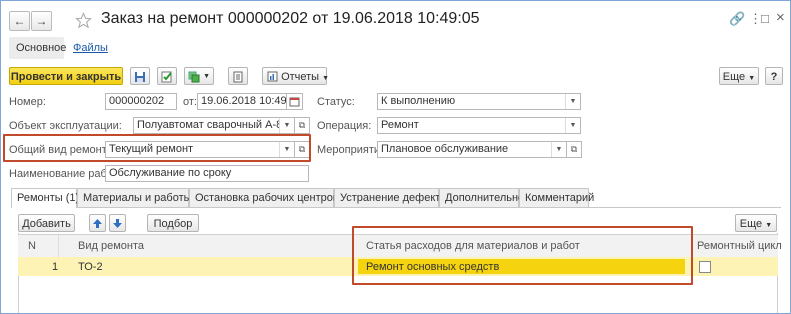  I want to click on document-icon, so click(238, 77).